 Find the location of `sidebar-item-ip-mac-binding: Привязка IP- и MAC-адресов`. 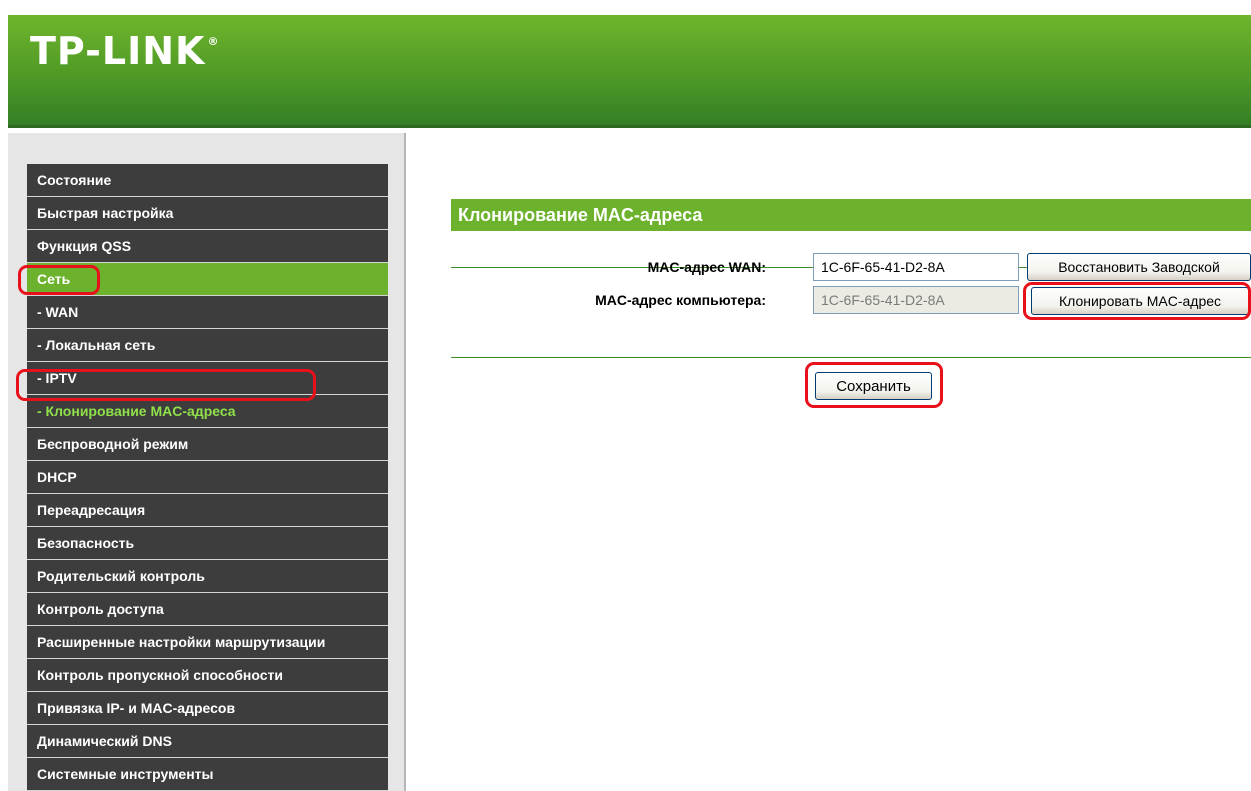

sidebar-item-ip-mac-binding: Привязка IP- и MAC-адресов is located at coordinates (207, 708).